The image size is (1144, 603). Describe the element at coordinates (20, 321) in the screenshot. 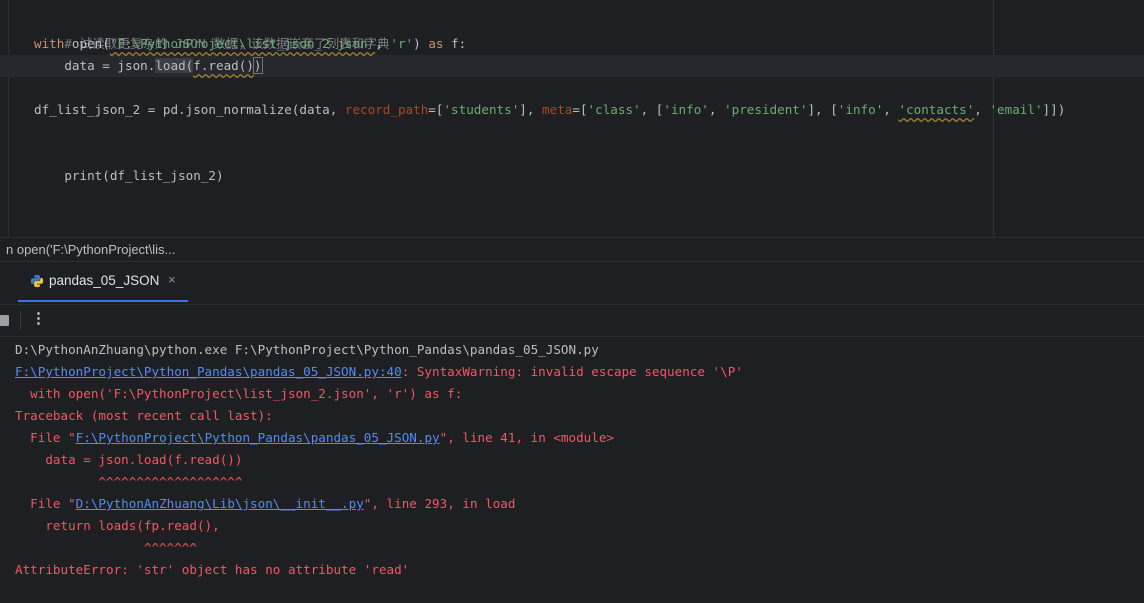

I see `toolbar-divider` at that location.